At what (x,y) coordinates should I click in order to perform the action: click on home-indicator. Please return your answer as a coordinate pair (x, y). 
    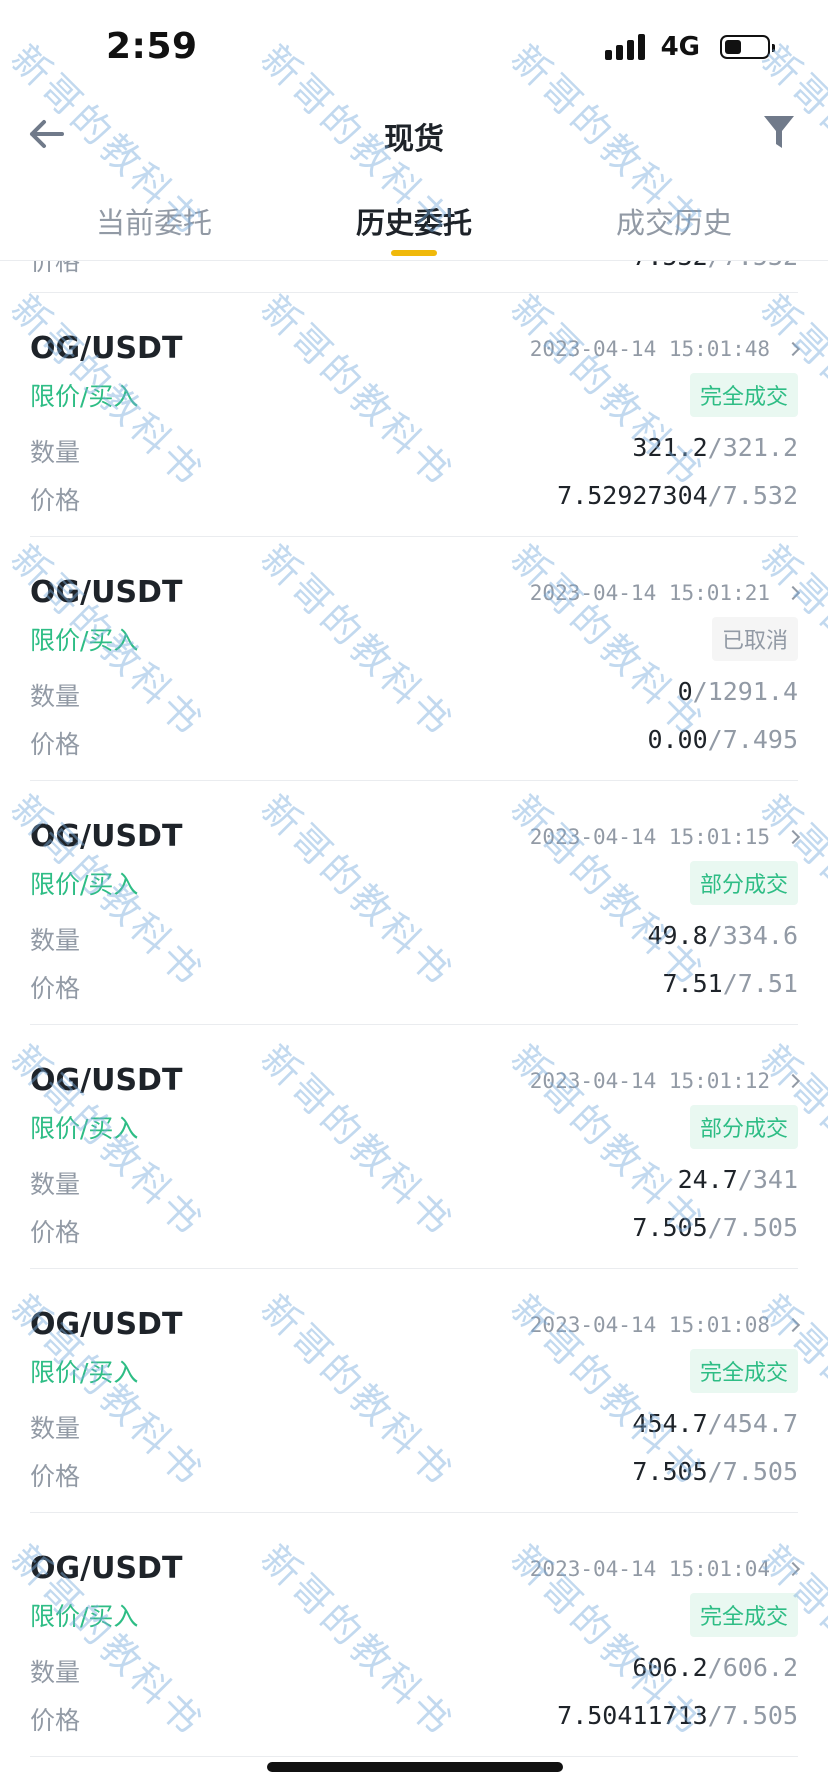
    Looking at the image, I should click on (415, 1767).